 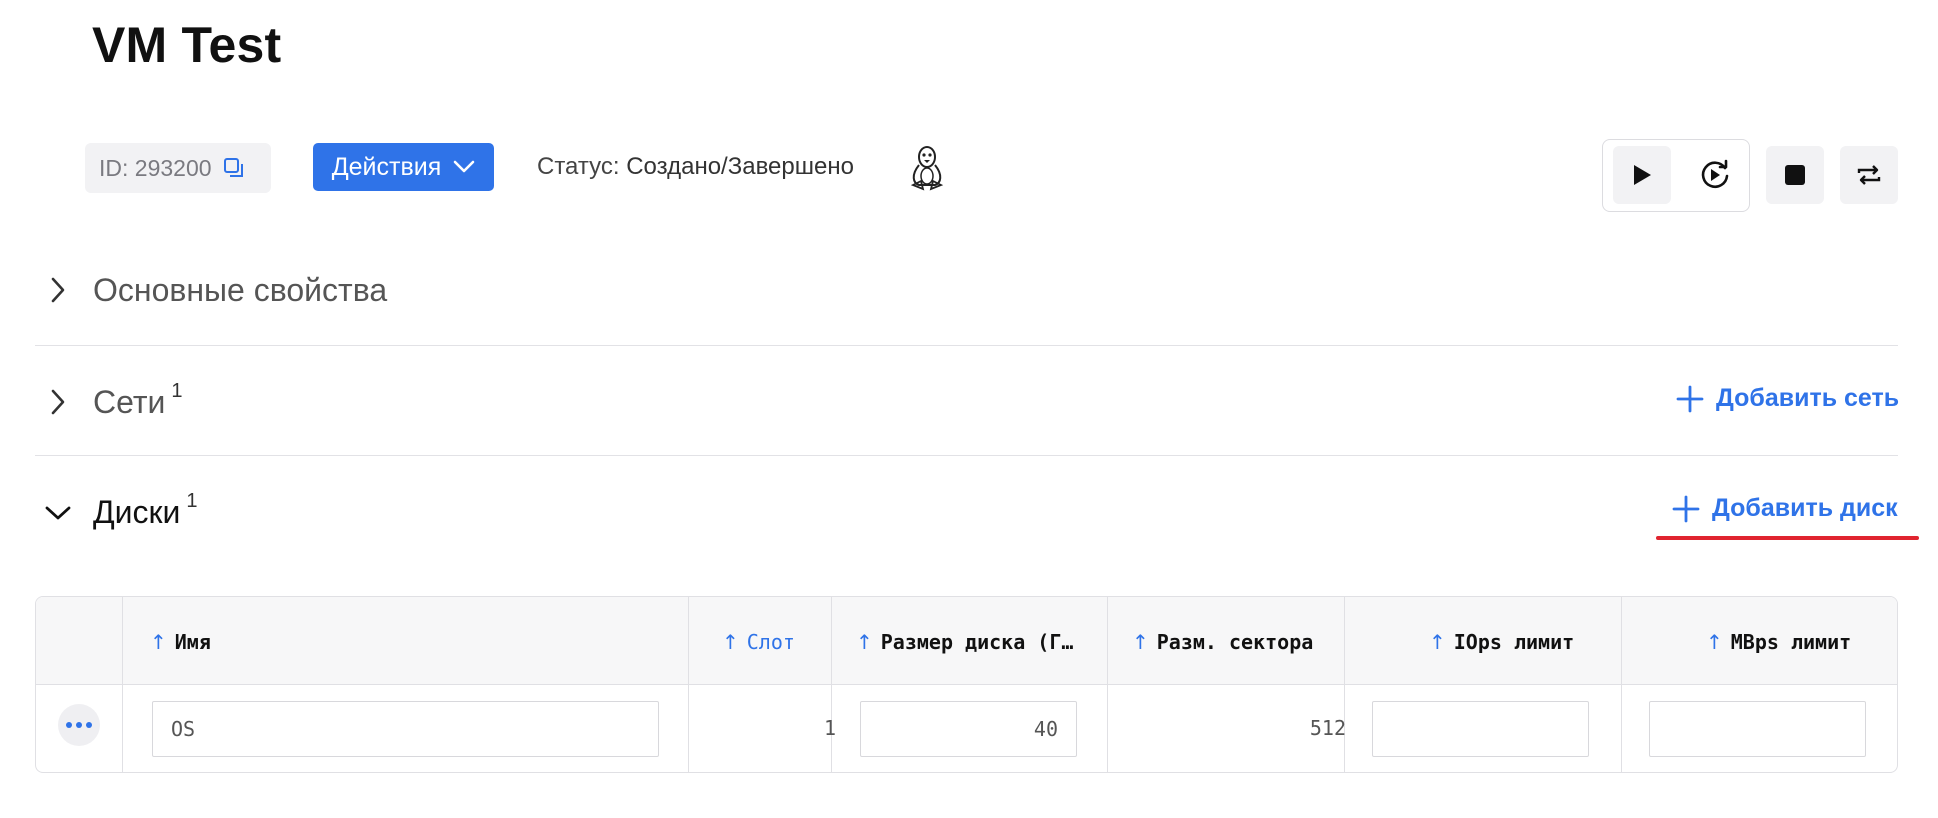 I want to click on section-disks-label: Диски 1, so click(x=145, y=510).